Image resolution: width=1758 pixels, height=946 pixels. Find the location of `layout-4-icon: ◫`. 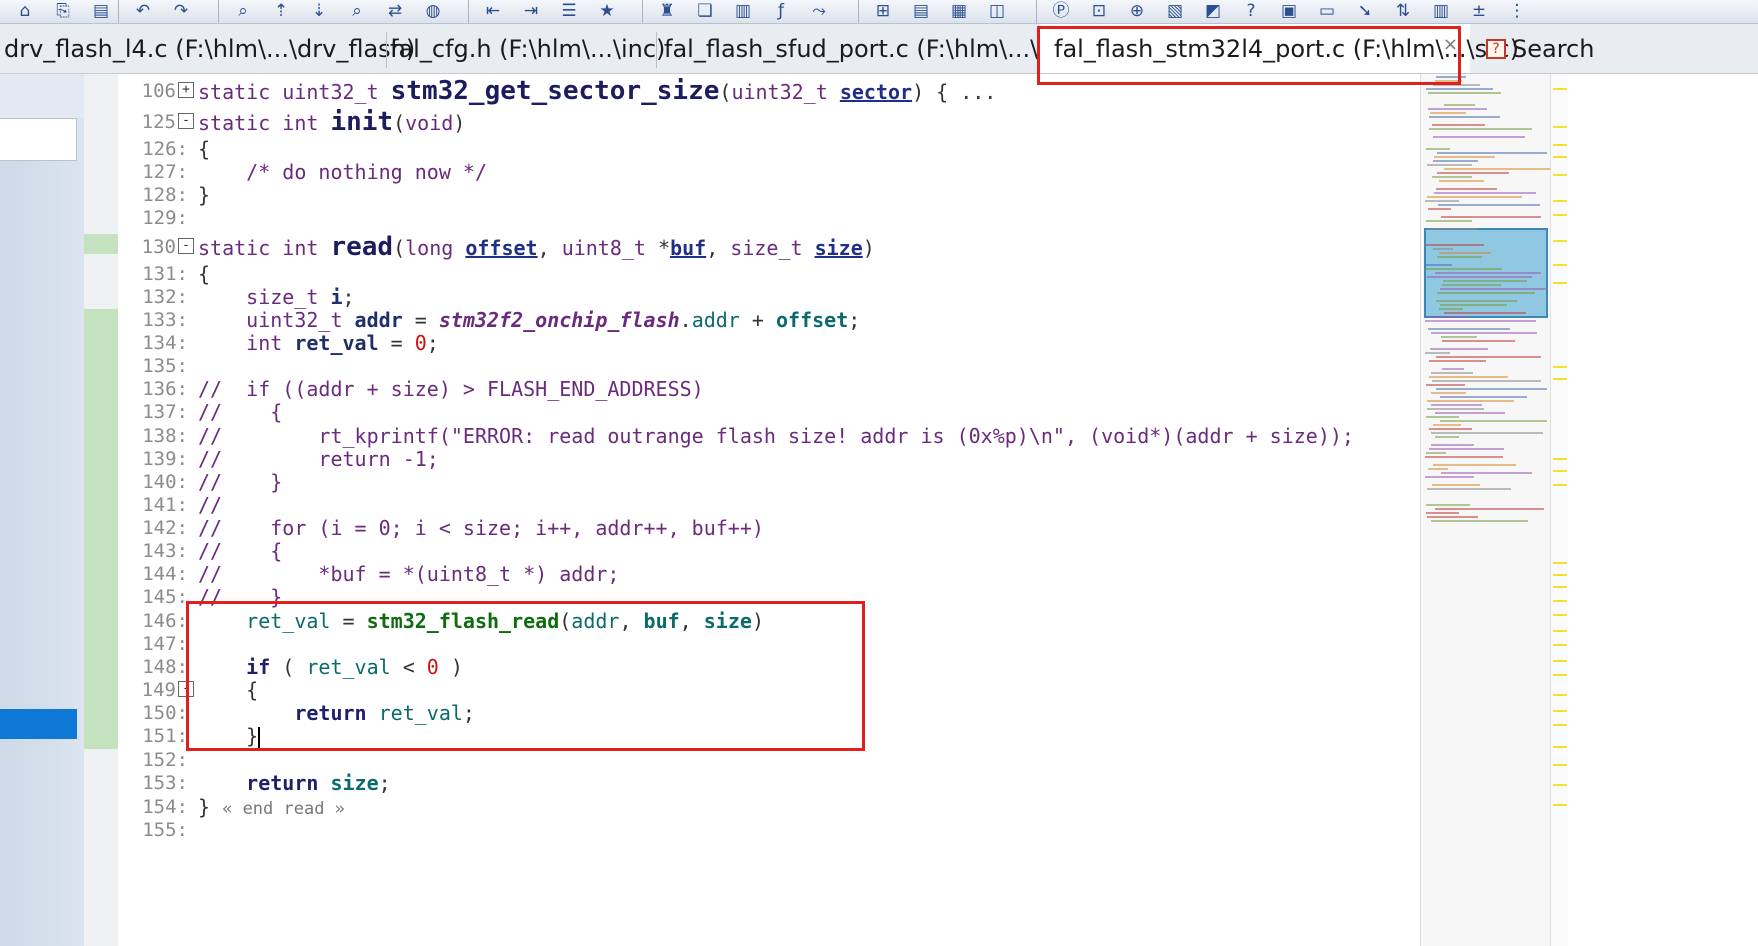

layout-4-icon: ◫ is located at coordinates (997, 11).